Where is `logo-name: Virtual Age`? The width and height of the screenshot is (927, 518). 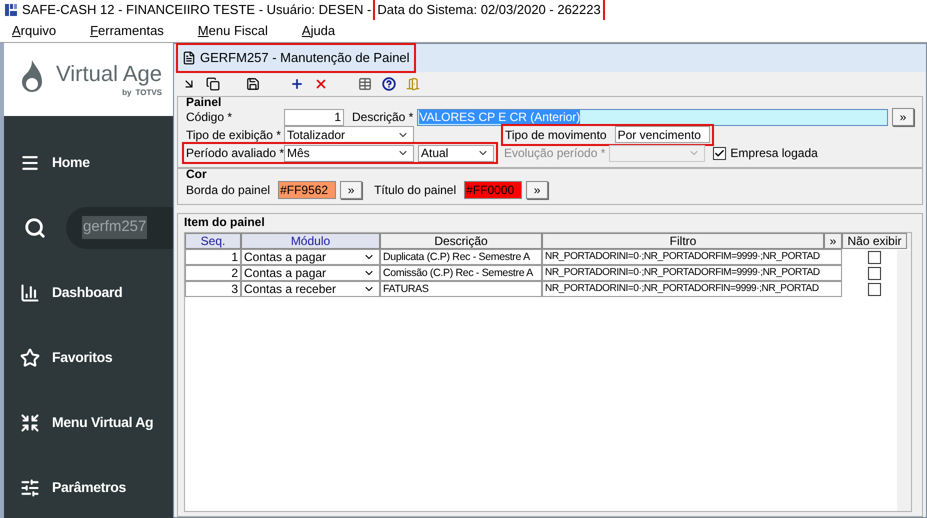 logo-name: Virtual Age is located at coordinates (109, 74).